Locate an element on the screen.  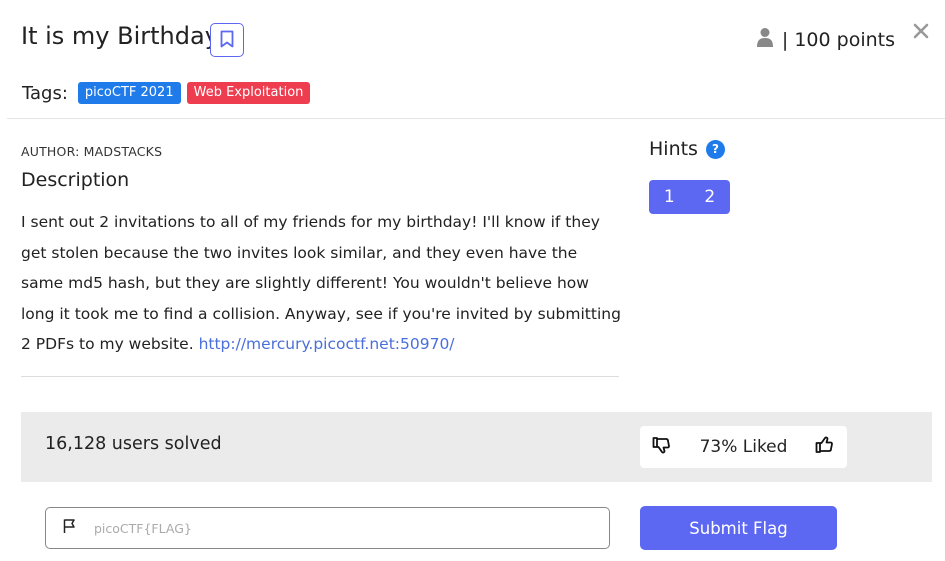
tags-label: Tags: is located at coordinates (45, 93).